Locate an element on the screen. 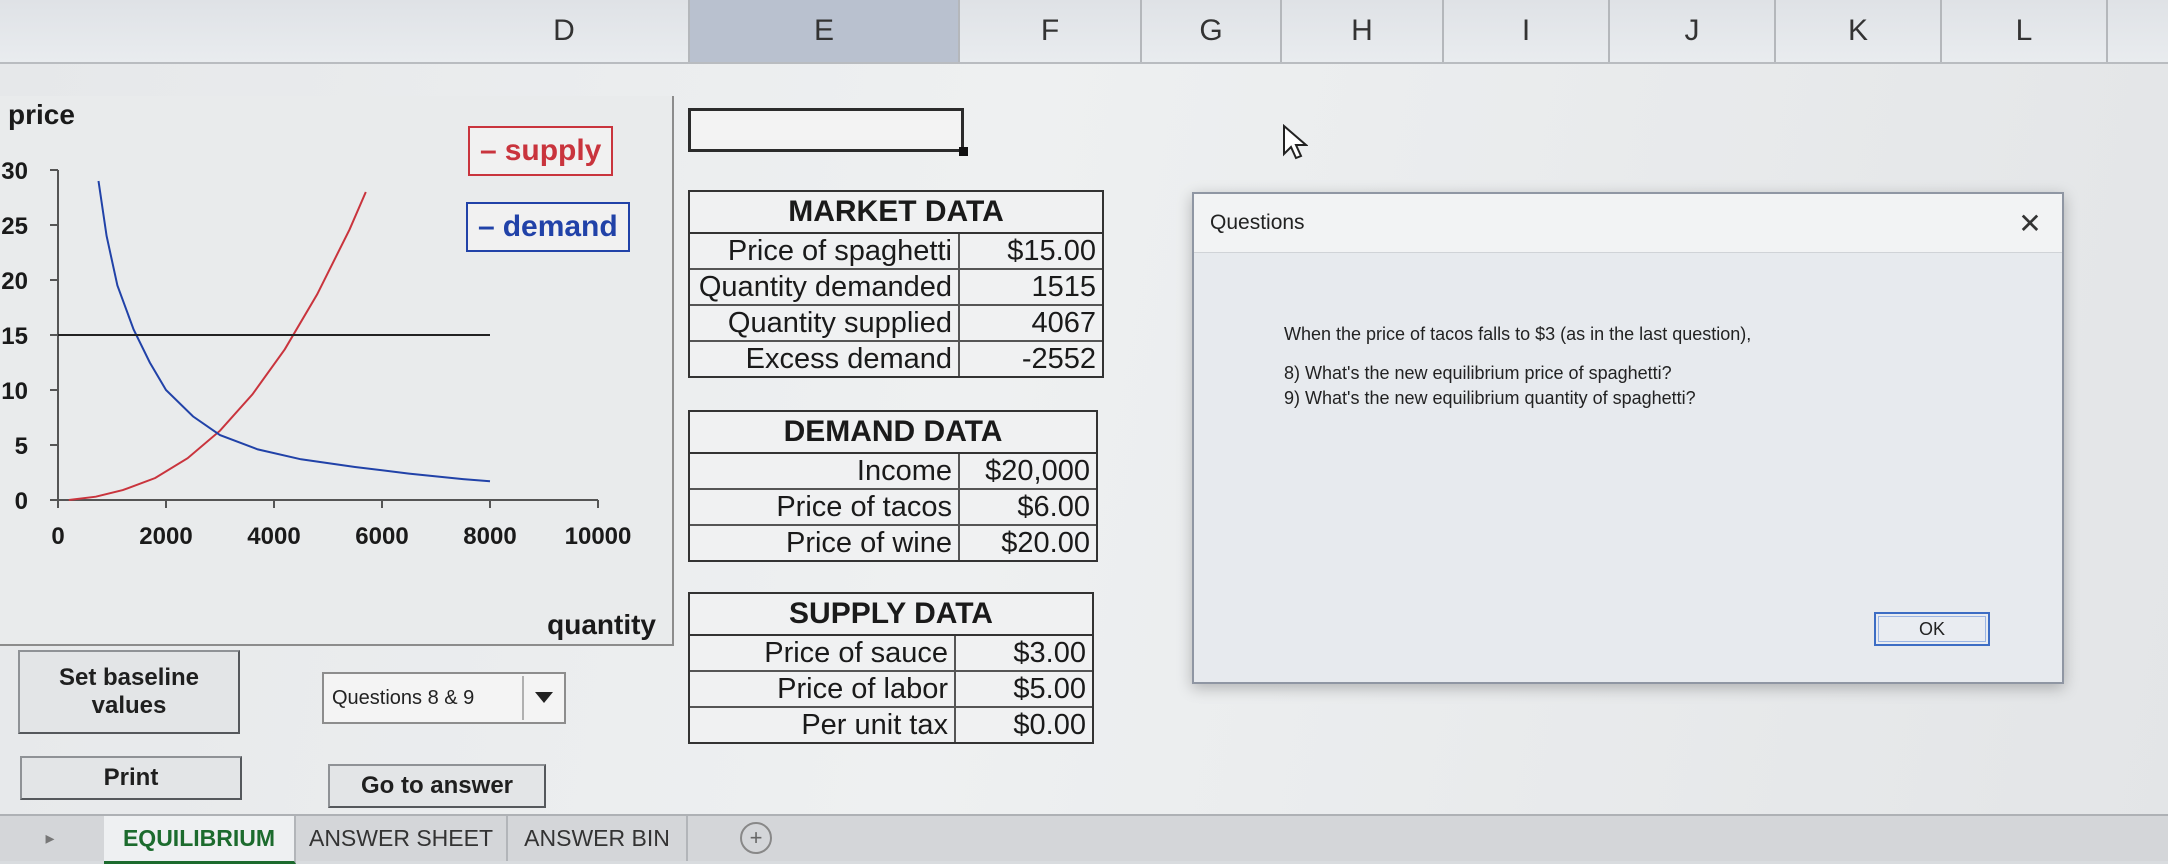  fill-handle is located at coordinates (963, 151).